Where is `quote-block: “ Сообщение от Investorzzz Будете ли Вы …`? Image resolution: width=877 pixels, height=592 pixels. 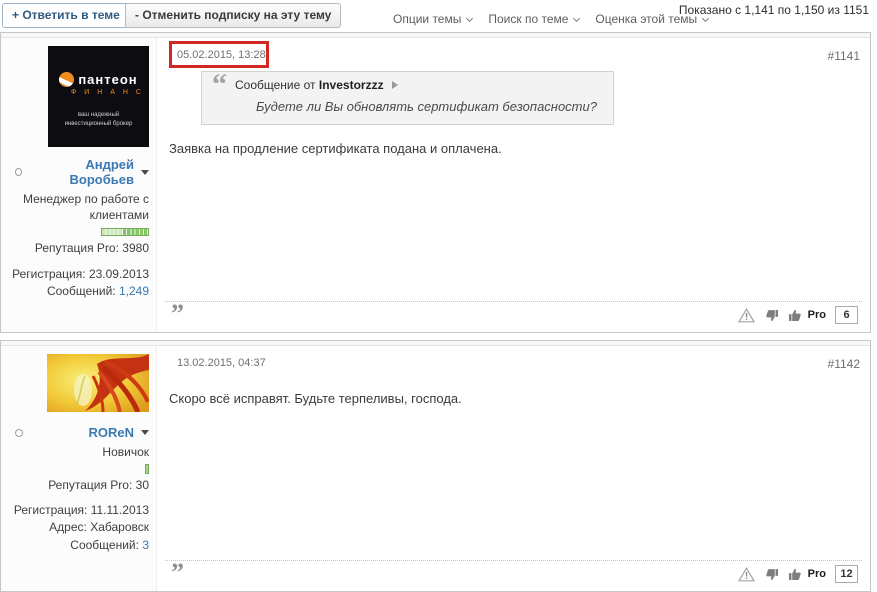 quote-block: “ Сообщение от Investorzzz Будете ли Вы … is located at coordinates (407, 96).